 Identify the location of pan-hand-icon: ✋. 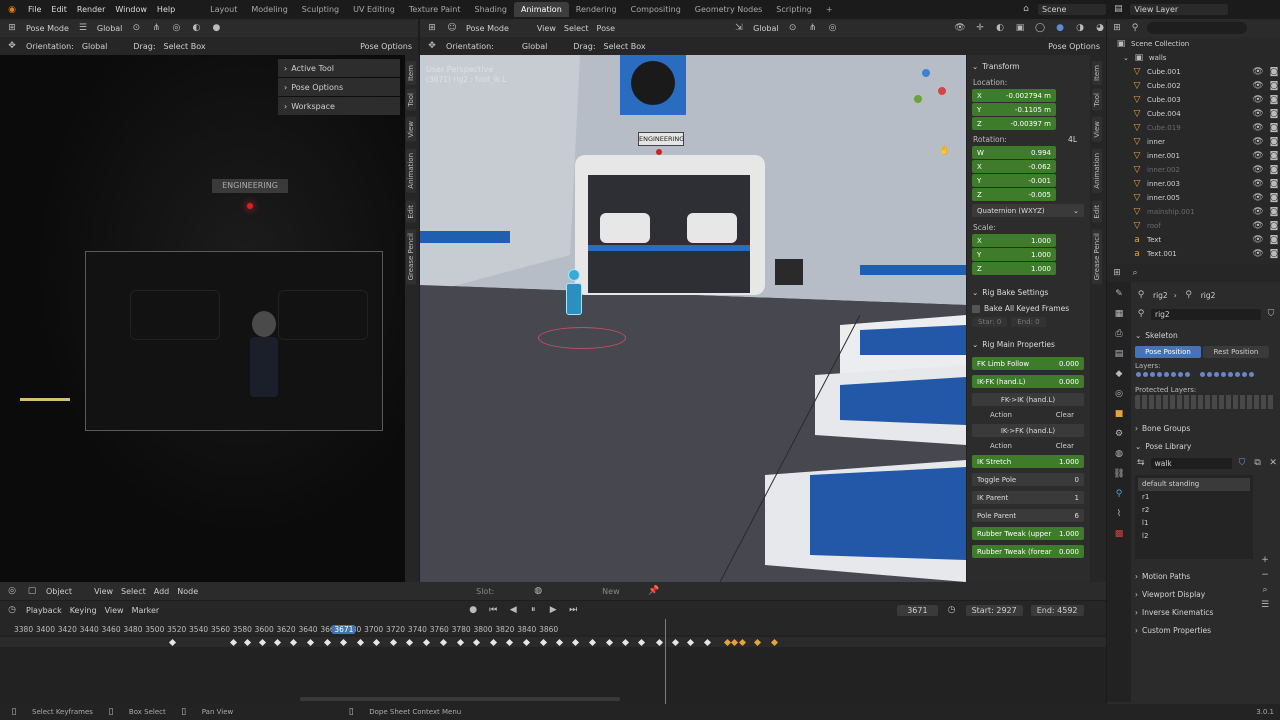
(945, 151).